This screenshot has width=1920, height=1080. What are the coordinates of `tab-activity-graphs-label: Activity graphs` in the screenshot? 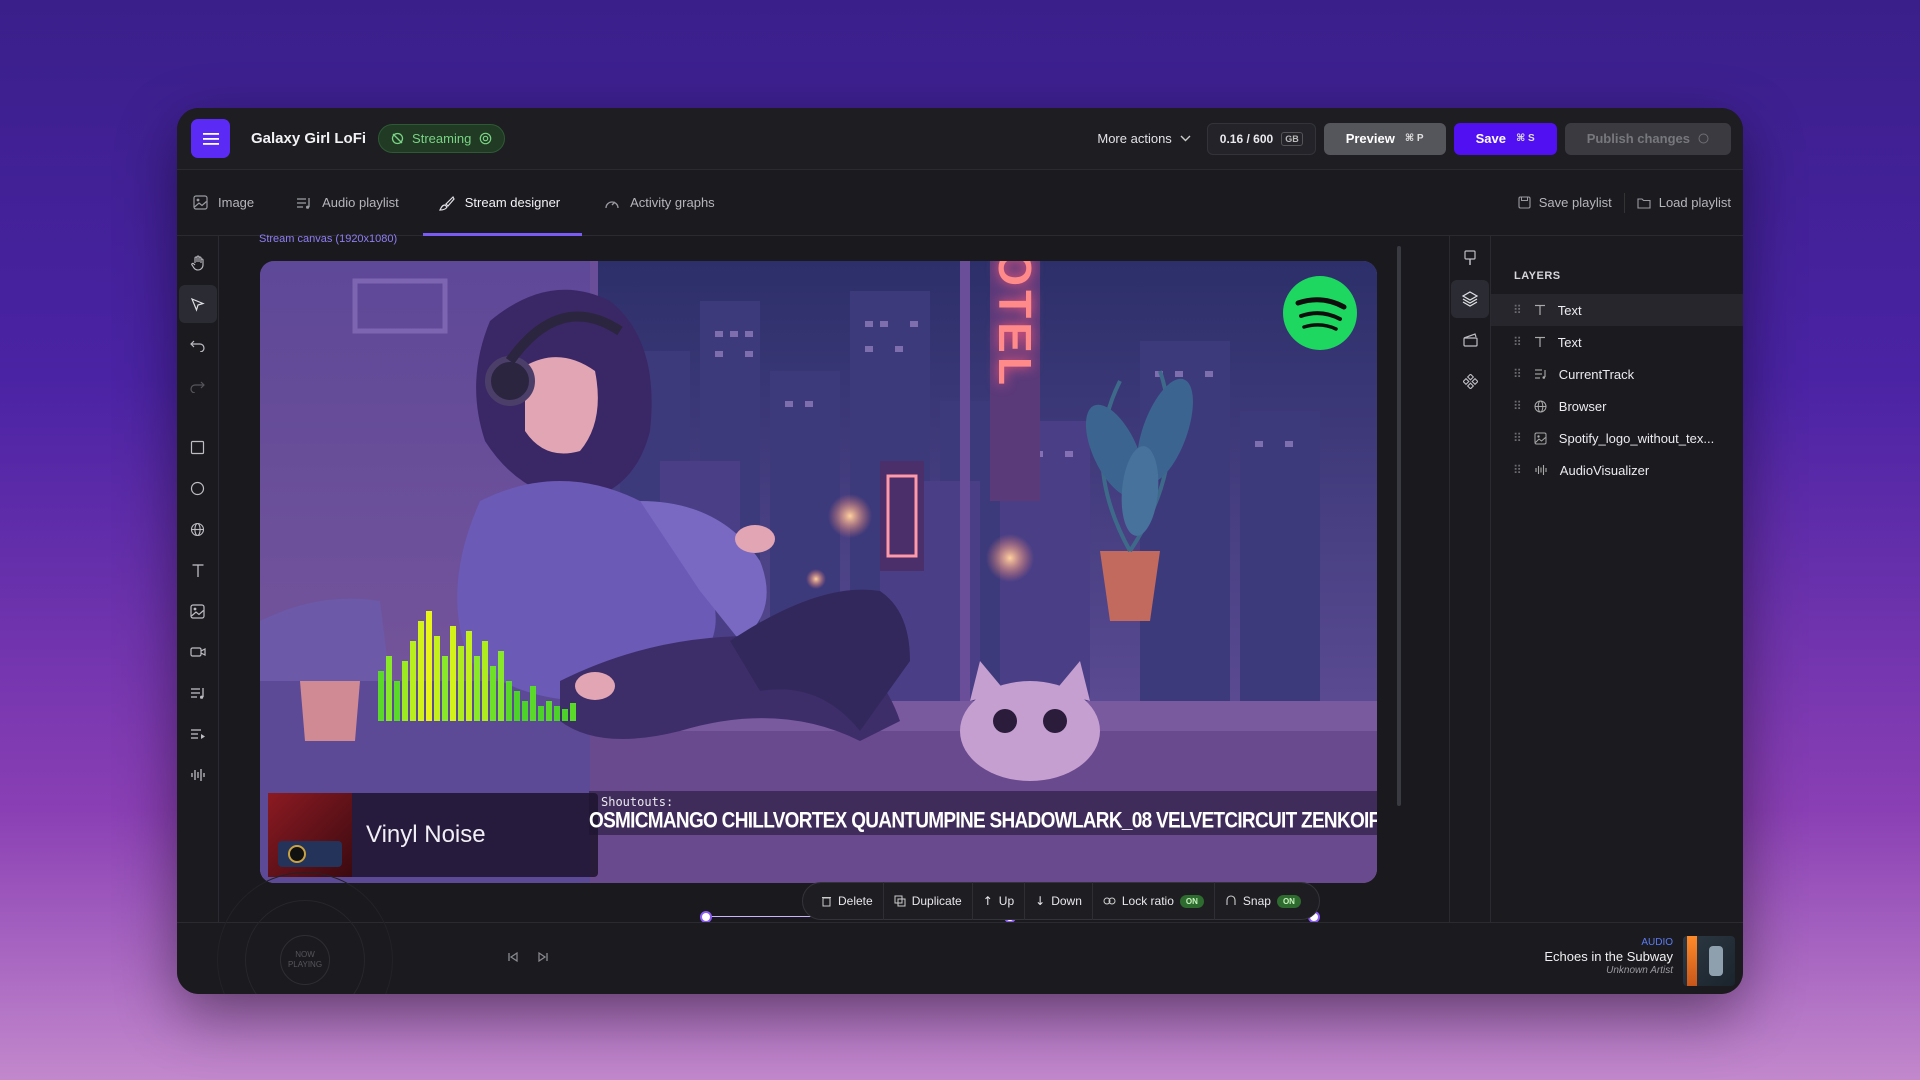 It's located at (672, 202).